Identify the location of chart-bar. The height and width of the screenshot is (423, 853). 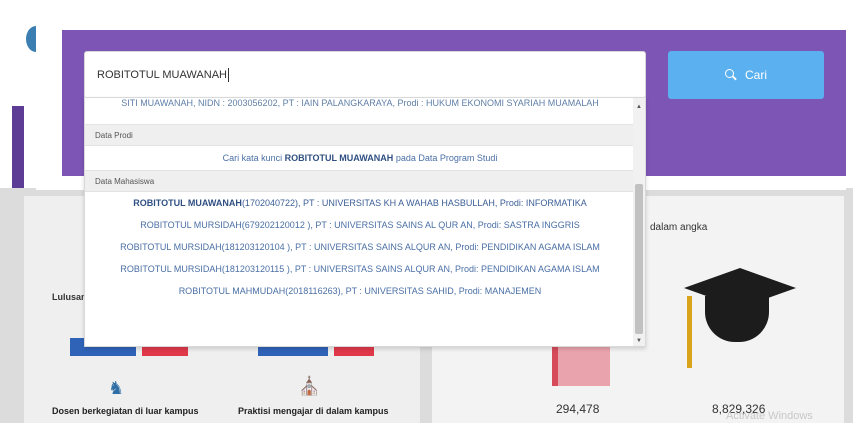
(581, 366).